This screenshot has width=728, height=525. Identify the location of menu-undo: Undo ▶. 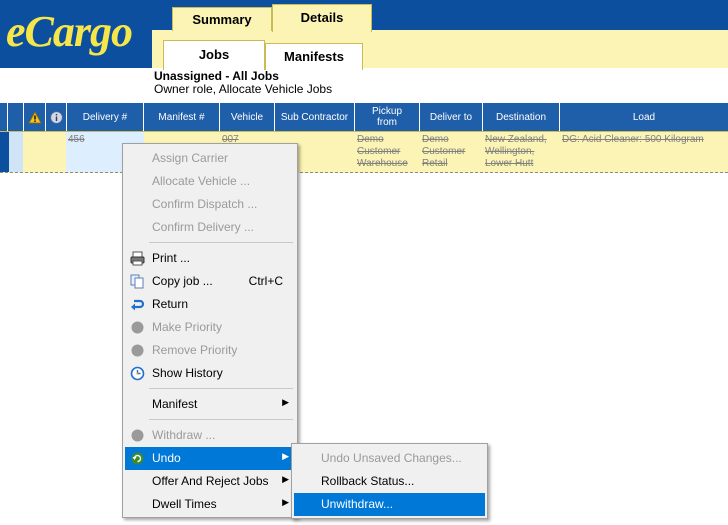
(210, 458).